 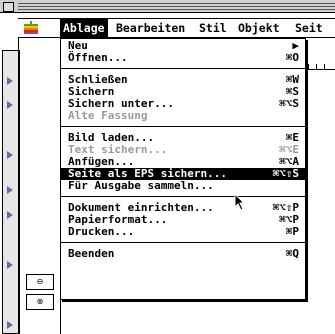 I want to click on unlink-tool-icon: ⊗, so click(x=40, y=302).